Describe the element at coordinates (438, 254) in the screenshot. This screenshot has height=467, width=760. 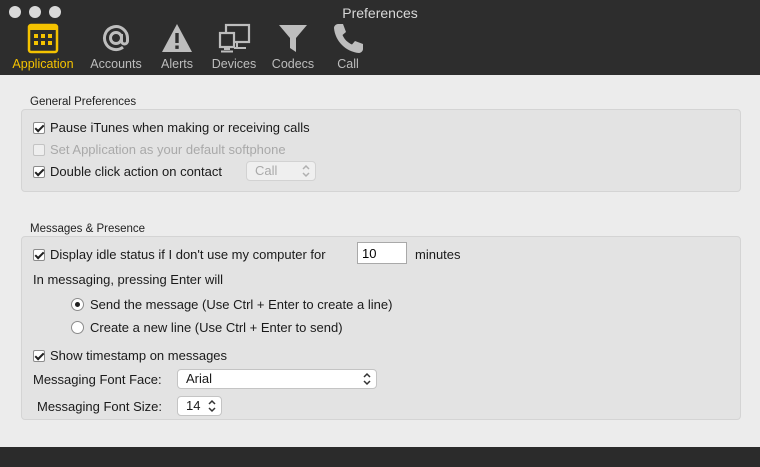
I see `idle-minutes-suffix: minutes` at that location.